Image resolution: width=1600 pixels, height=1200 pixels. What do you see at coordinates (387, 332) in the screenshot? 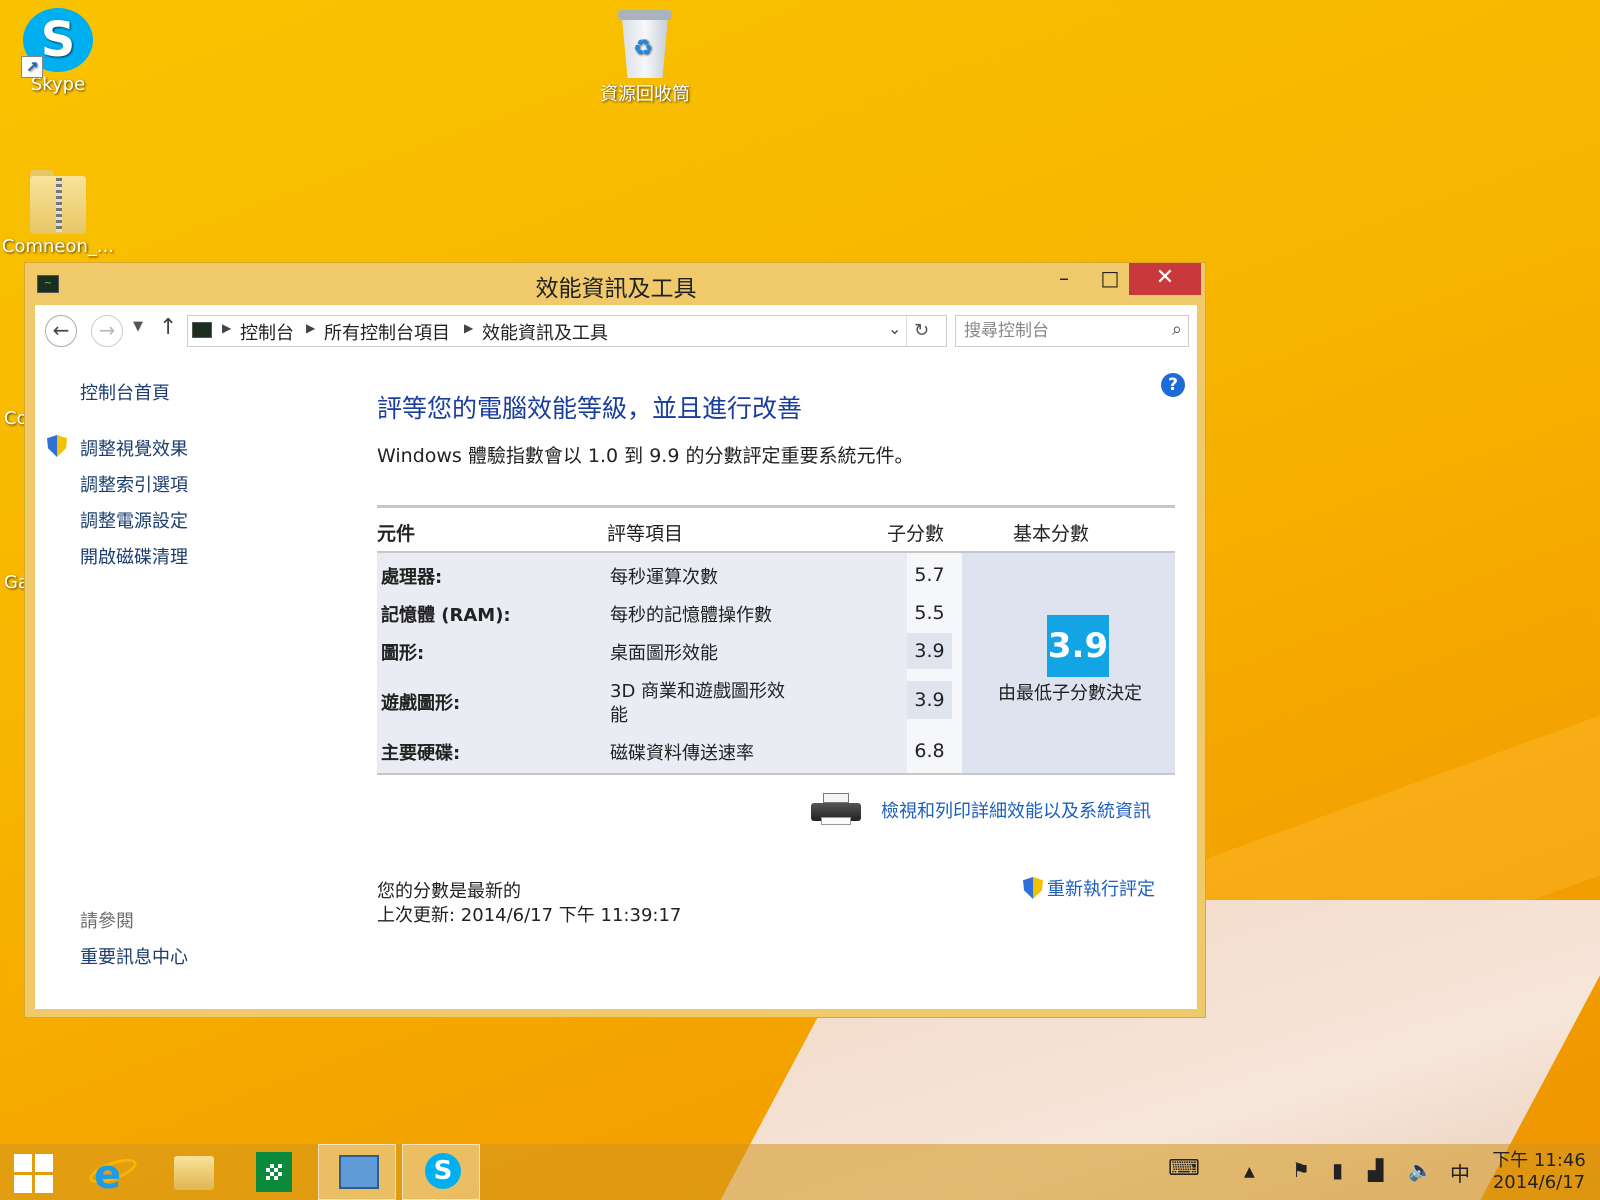
I see `breadcrumb-all-items: 所有控制台項目` at bounding box center [387, 332].